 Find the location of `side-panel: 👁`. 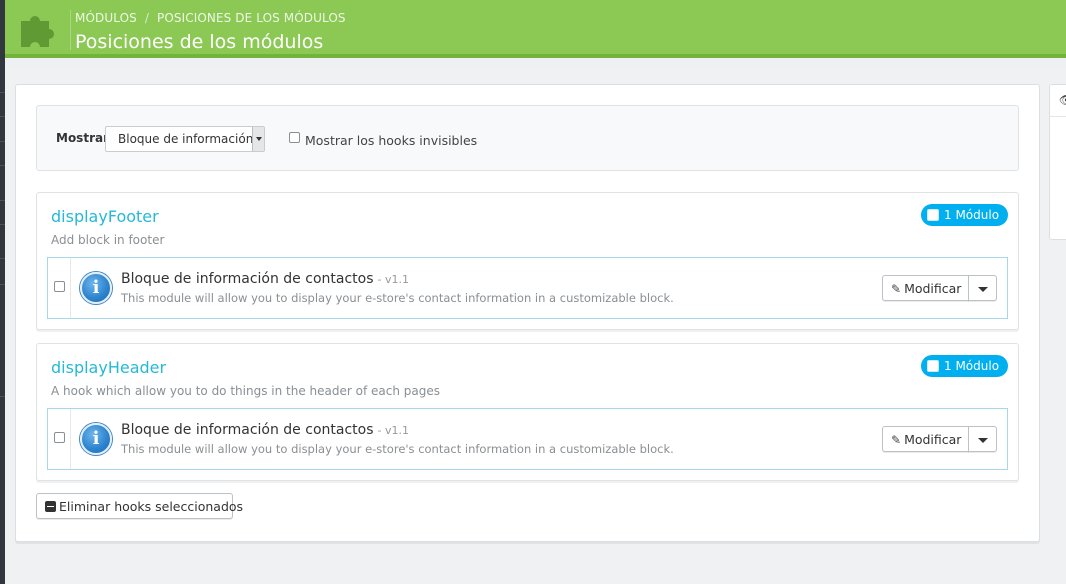

side-panel: 👁 is located at coordinates (1057, 162).